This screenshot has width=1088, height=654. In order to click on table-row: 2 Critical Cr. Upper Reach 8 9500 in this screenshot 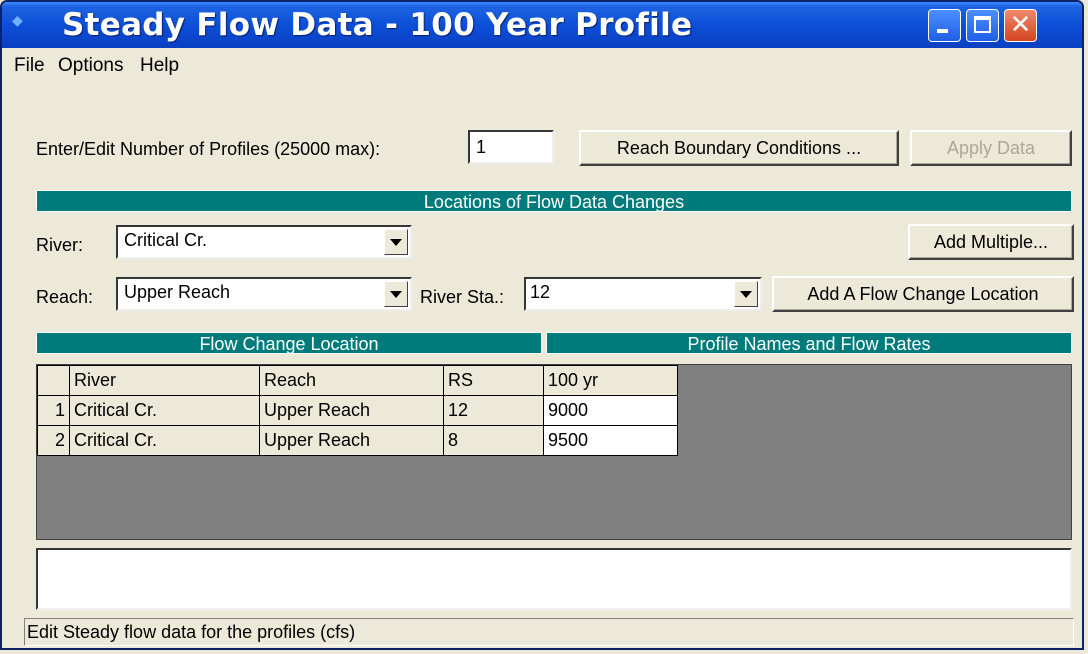, I will do `click(357, 440)`.